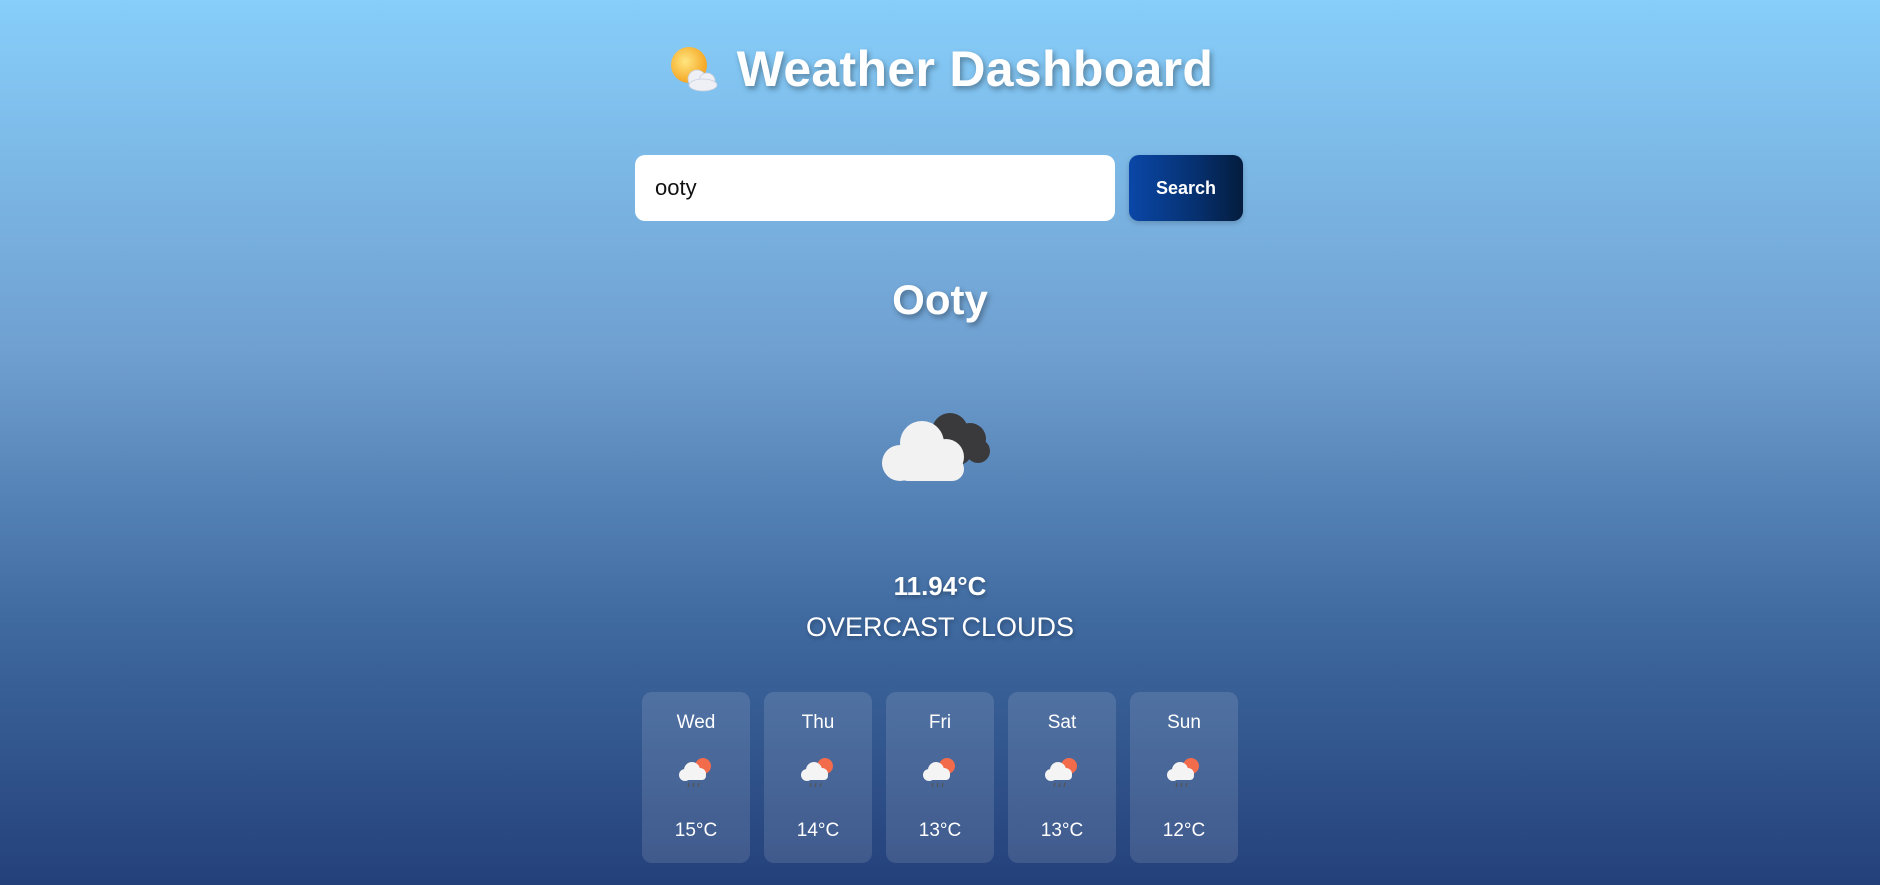  Describe the element at coordinates (938, 445) in the screenshot. I see `overcast-clouds-icon` at that location.